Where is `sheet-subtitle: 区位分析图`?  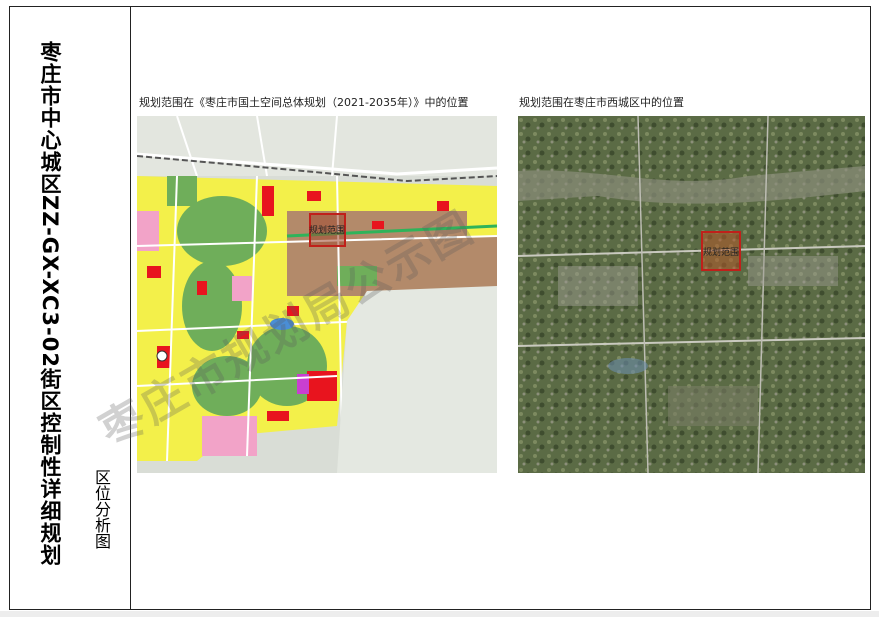 sheet-subtitle: 区位分析图 is located at coordinates (101, 509).